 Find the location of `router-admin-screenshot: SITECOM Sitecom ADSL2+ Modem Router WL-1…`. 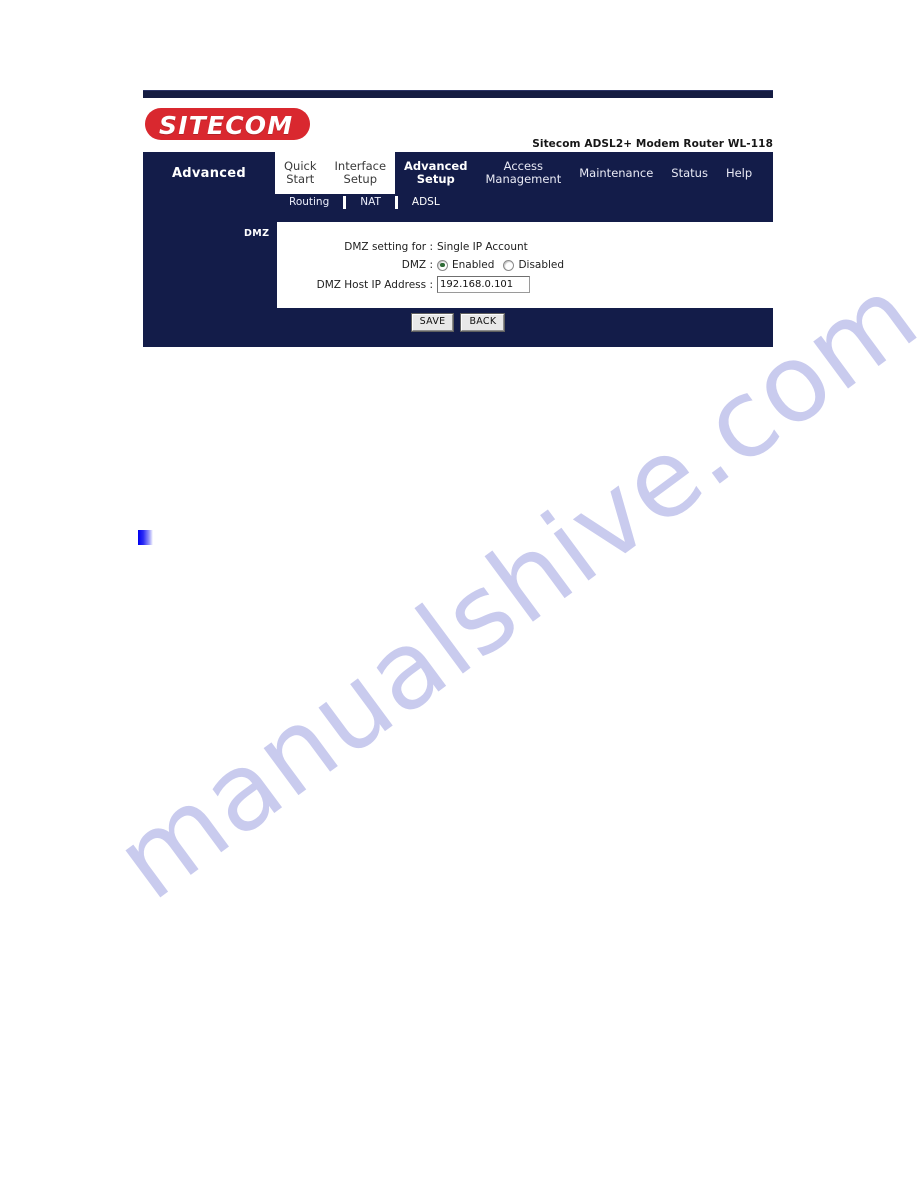

router-admin-screenshot: SITECOM Sitecom ADSL2+ Modem Router WL-1… is located at coordinates (458, 218).